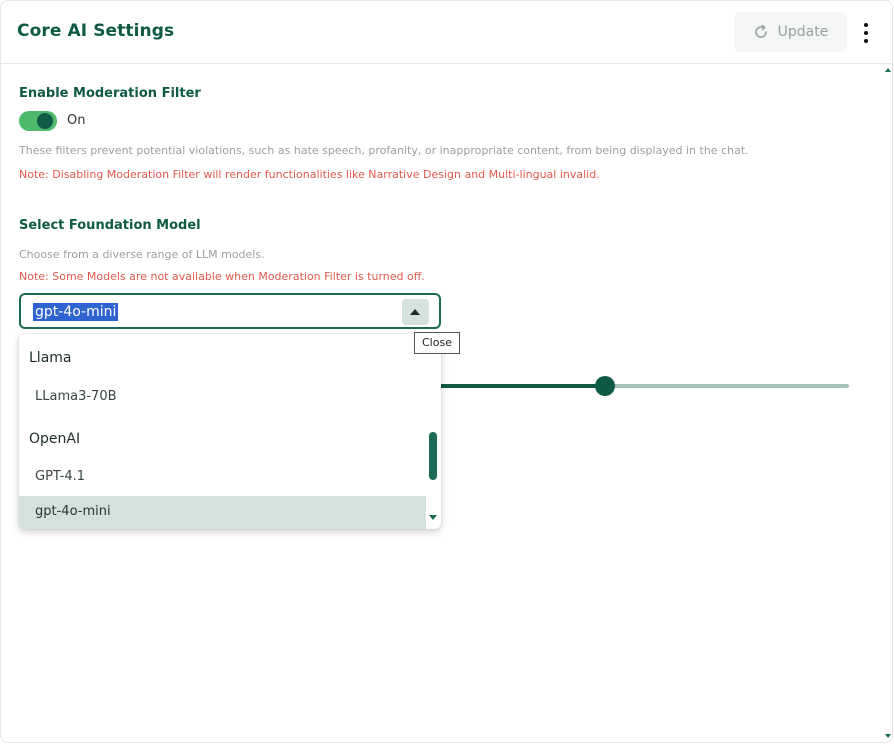  Describe the element at coordinates (230, 311) in the screenshot. I see `foundation-model-select: gpt-4o-mini` at that location.